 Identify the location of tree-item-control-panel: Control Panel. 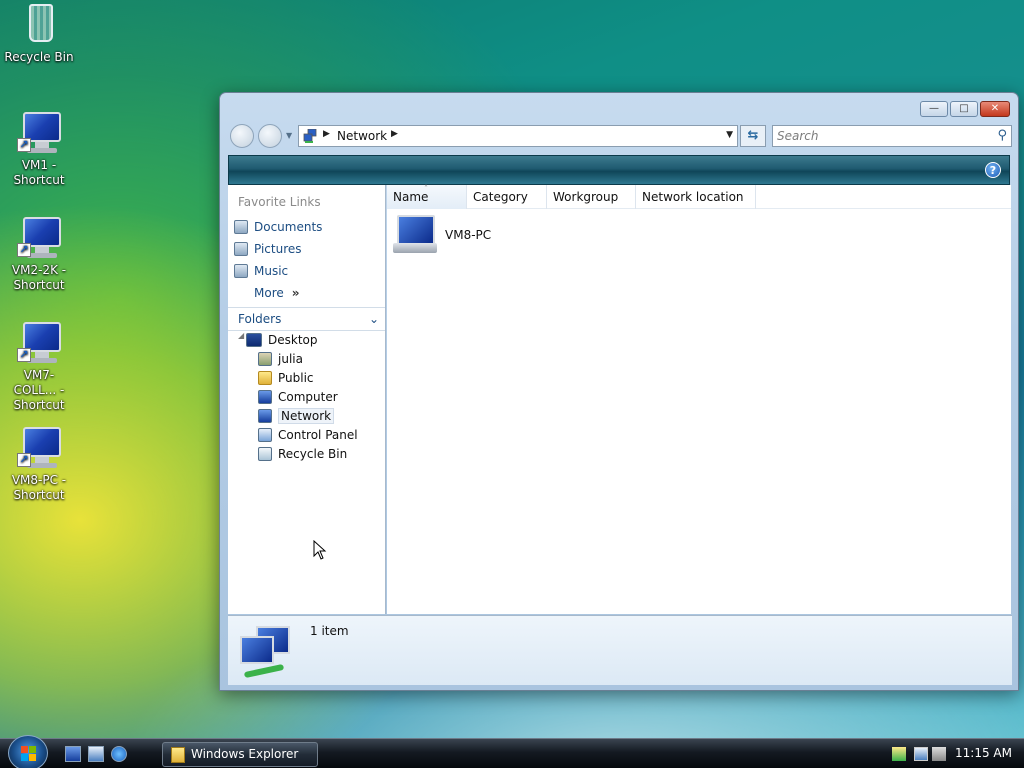
(308, 435).